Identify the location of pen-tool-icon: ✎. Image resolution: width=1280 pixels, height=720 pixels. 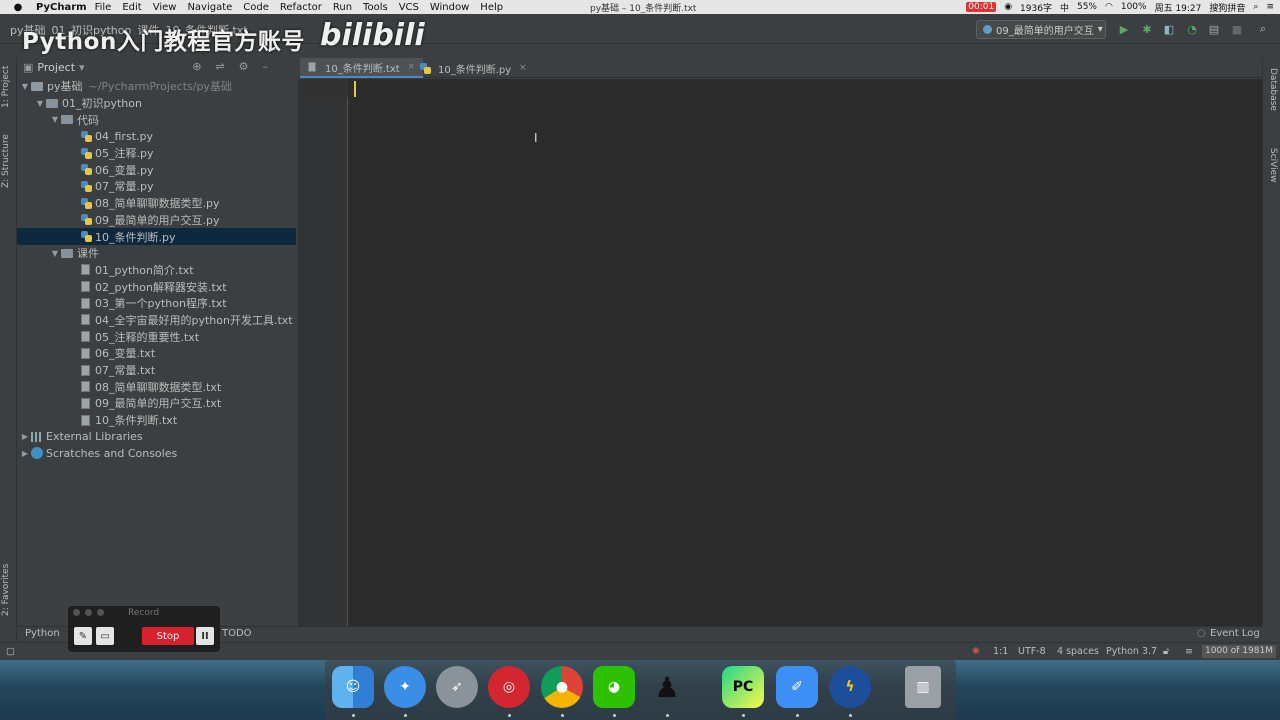
(83, 636).